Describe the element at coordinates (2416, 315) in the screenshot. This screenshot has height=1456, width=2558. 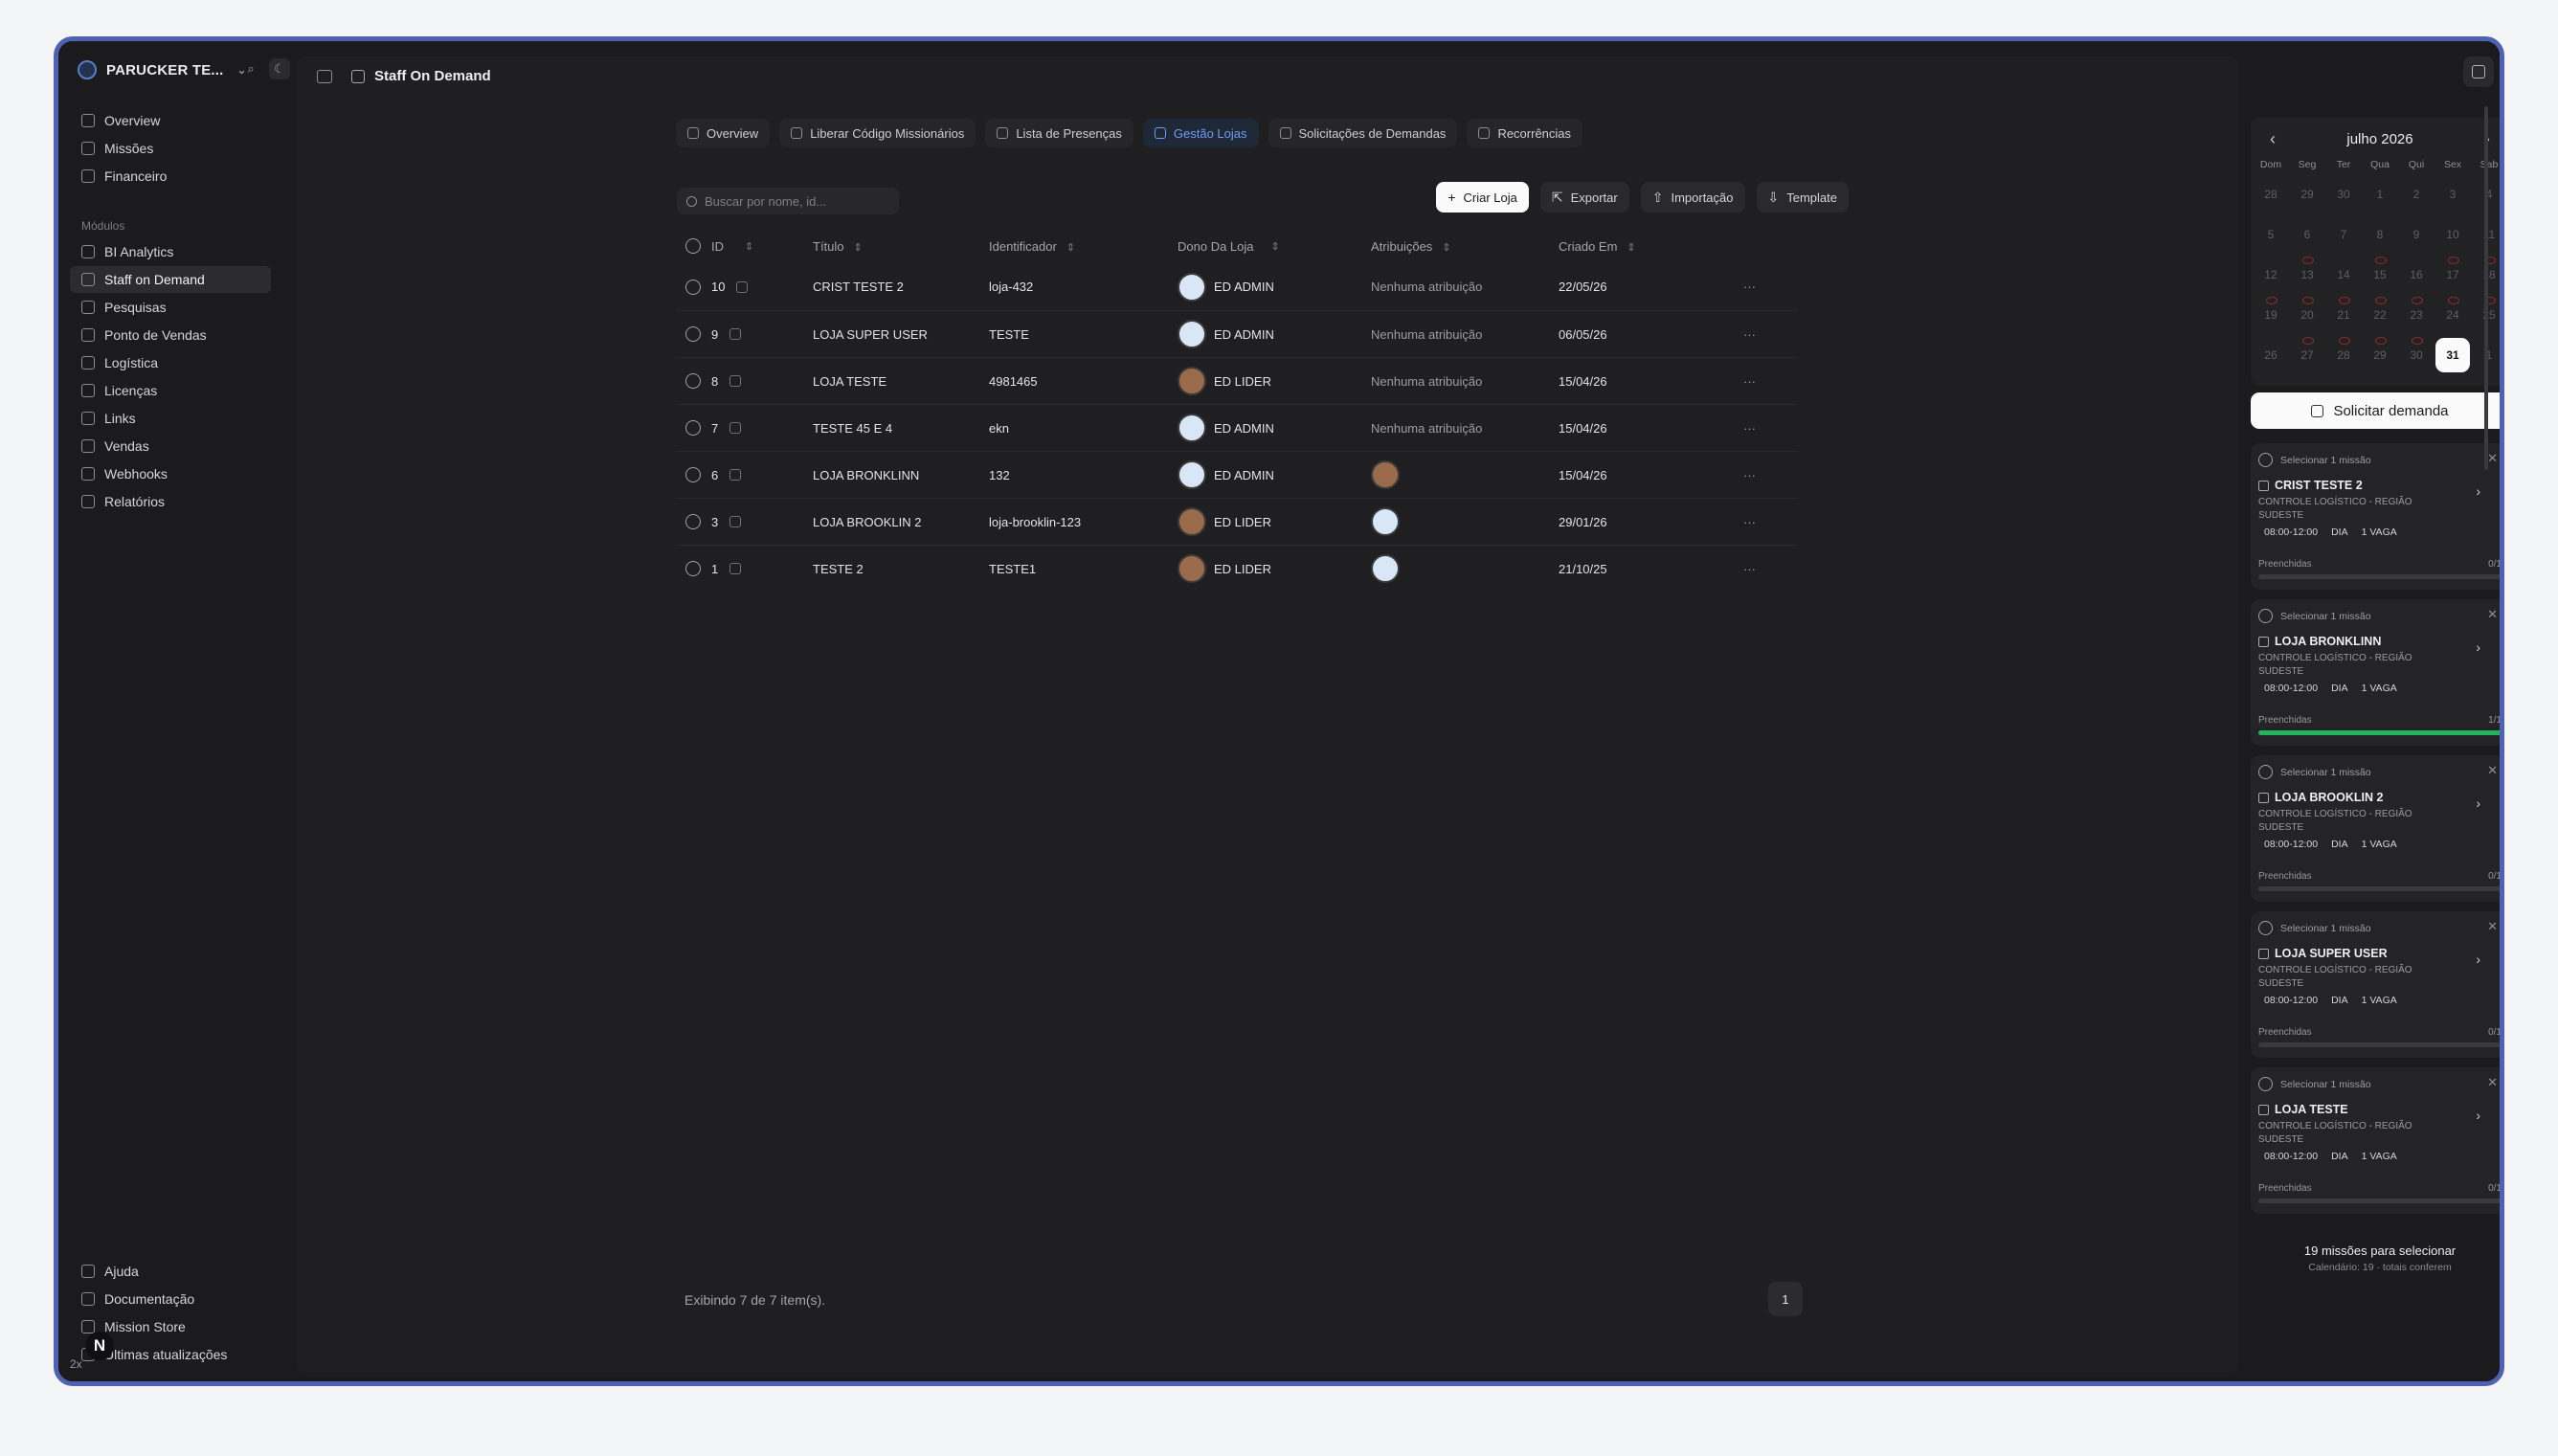
I see `calendar-day: 23` at that location.